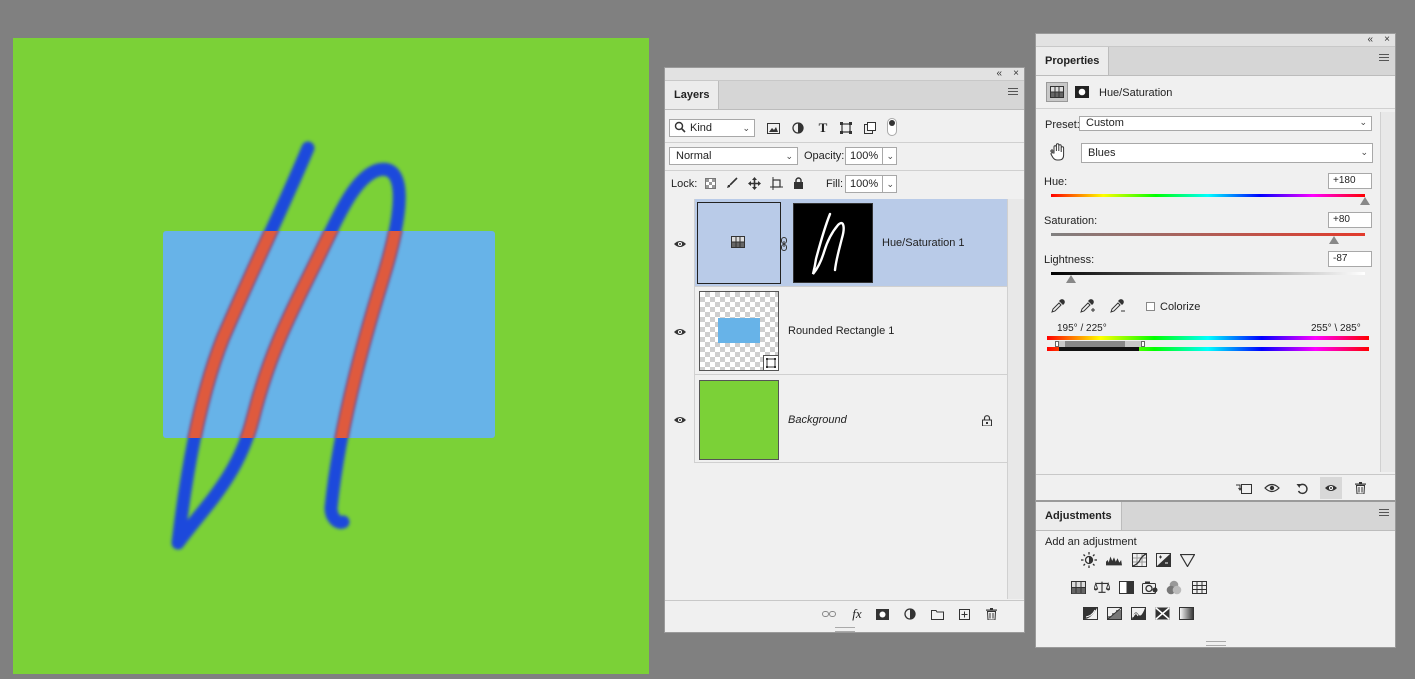 The width and height of the screenshot is (1415, 679). I want to click on colorize-checkbox, so click(1150, 306).